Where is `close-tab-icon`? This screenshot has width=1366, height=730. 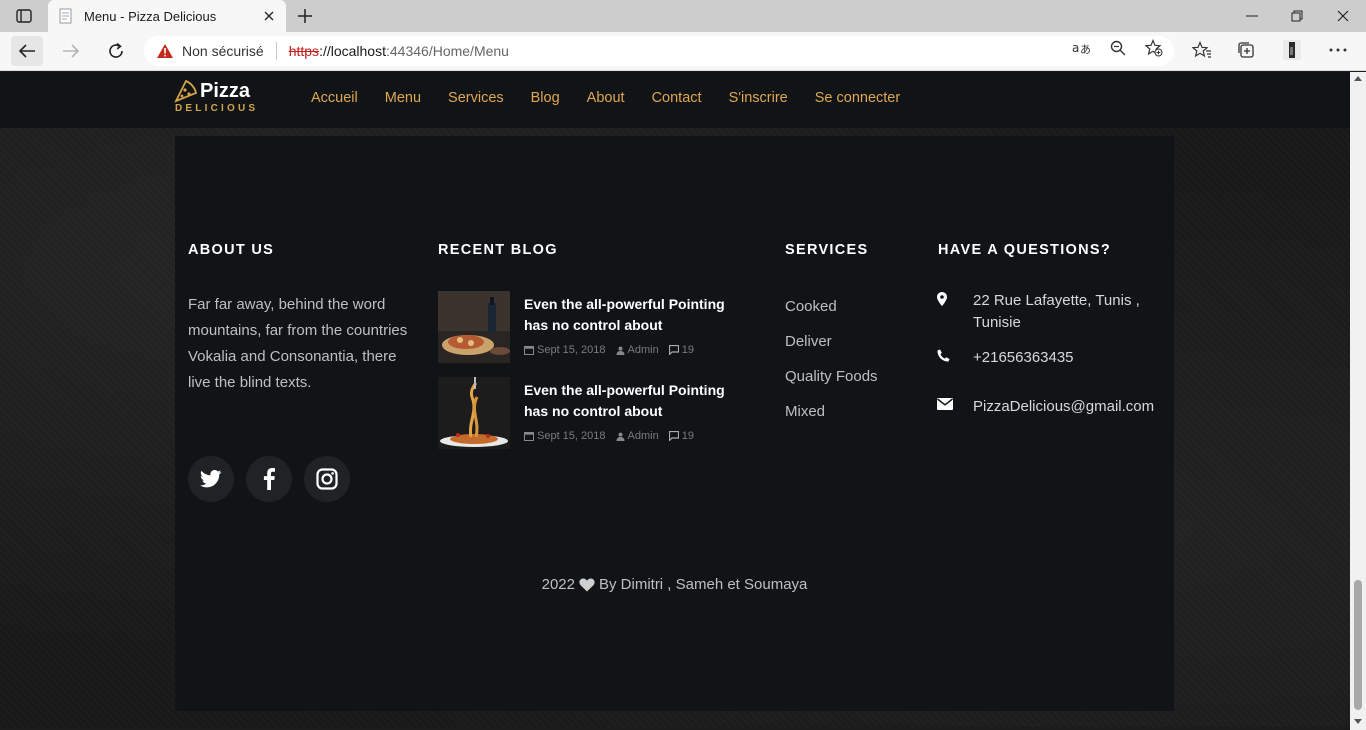
close-tab-icon is located at coordinates (269, 16).